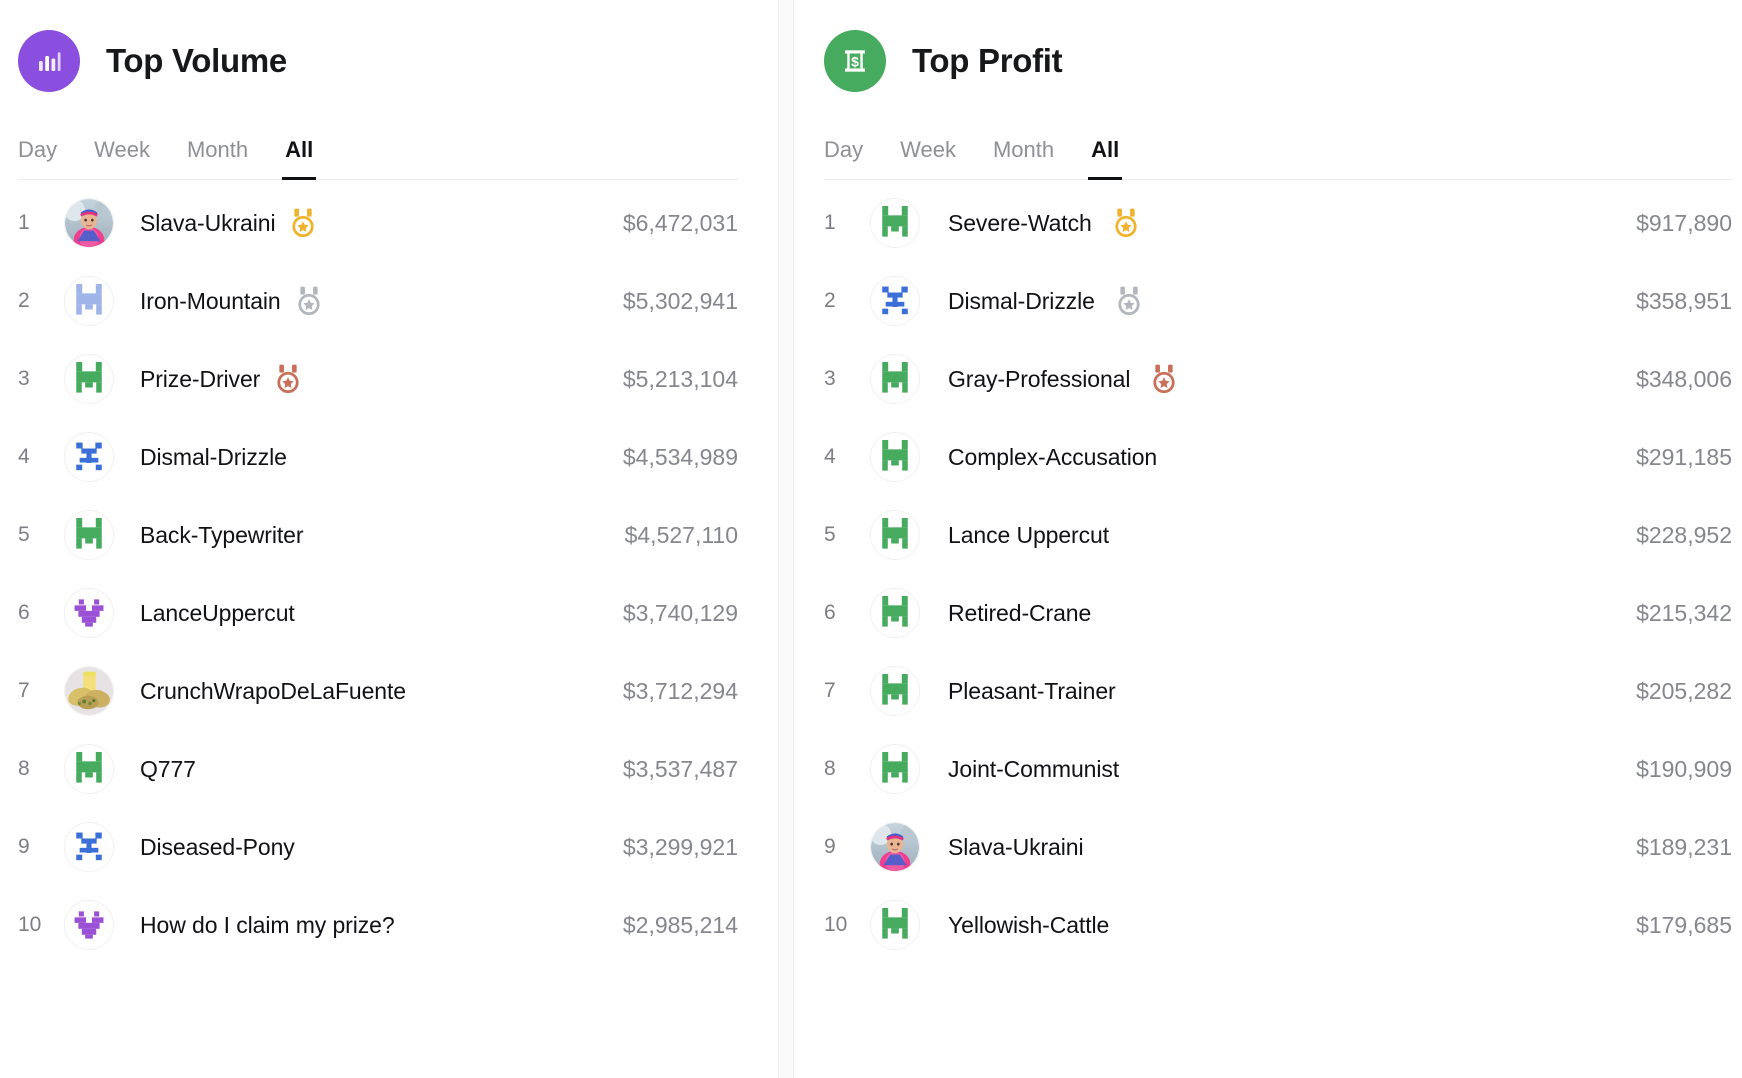  Describe the element at coordinates (196, 60) in the screenshot. I see `page-title: Top Volume` at that location.